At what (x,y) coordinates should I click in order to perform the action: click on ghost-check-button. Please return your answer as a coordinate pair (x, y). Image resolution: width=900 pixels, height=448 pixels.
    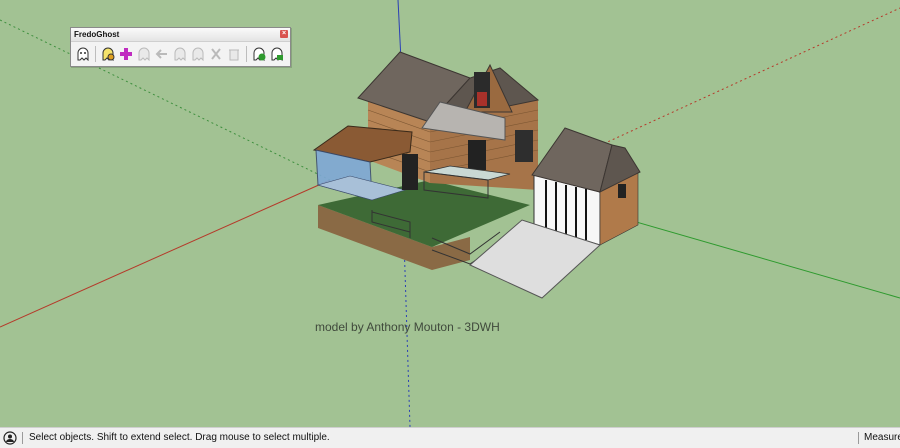
    Looking at the image, I should click on (259, 54).